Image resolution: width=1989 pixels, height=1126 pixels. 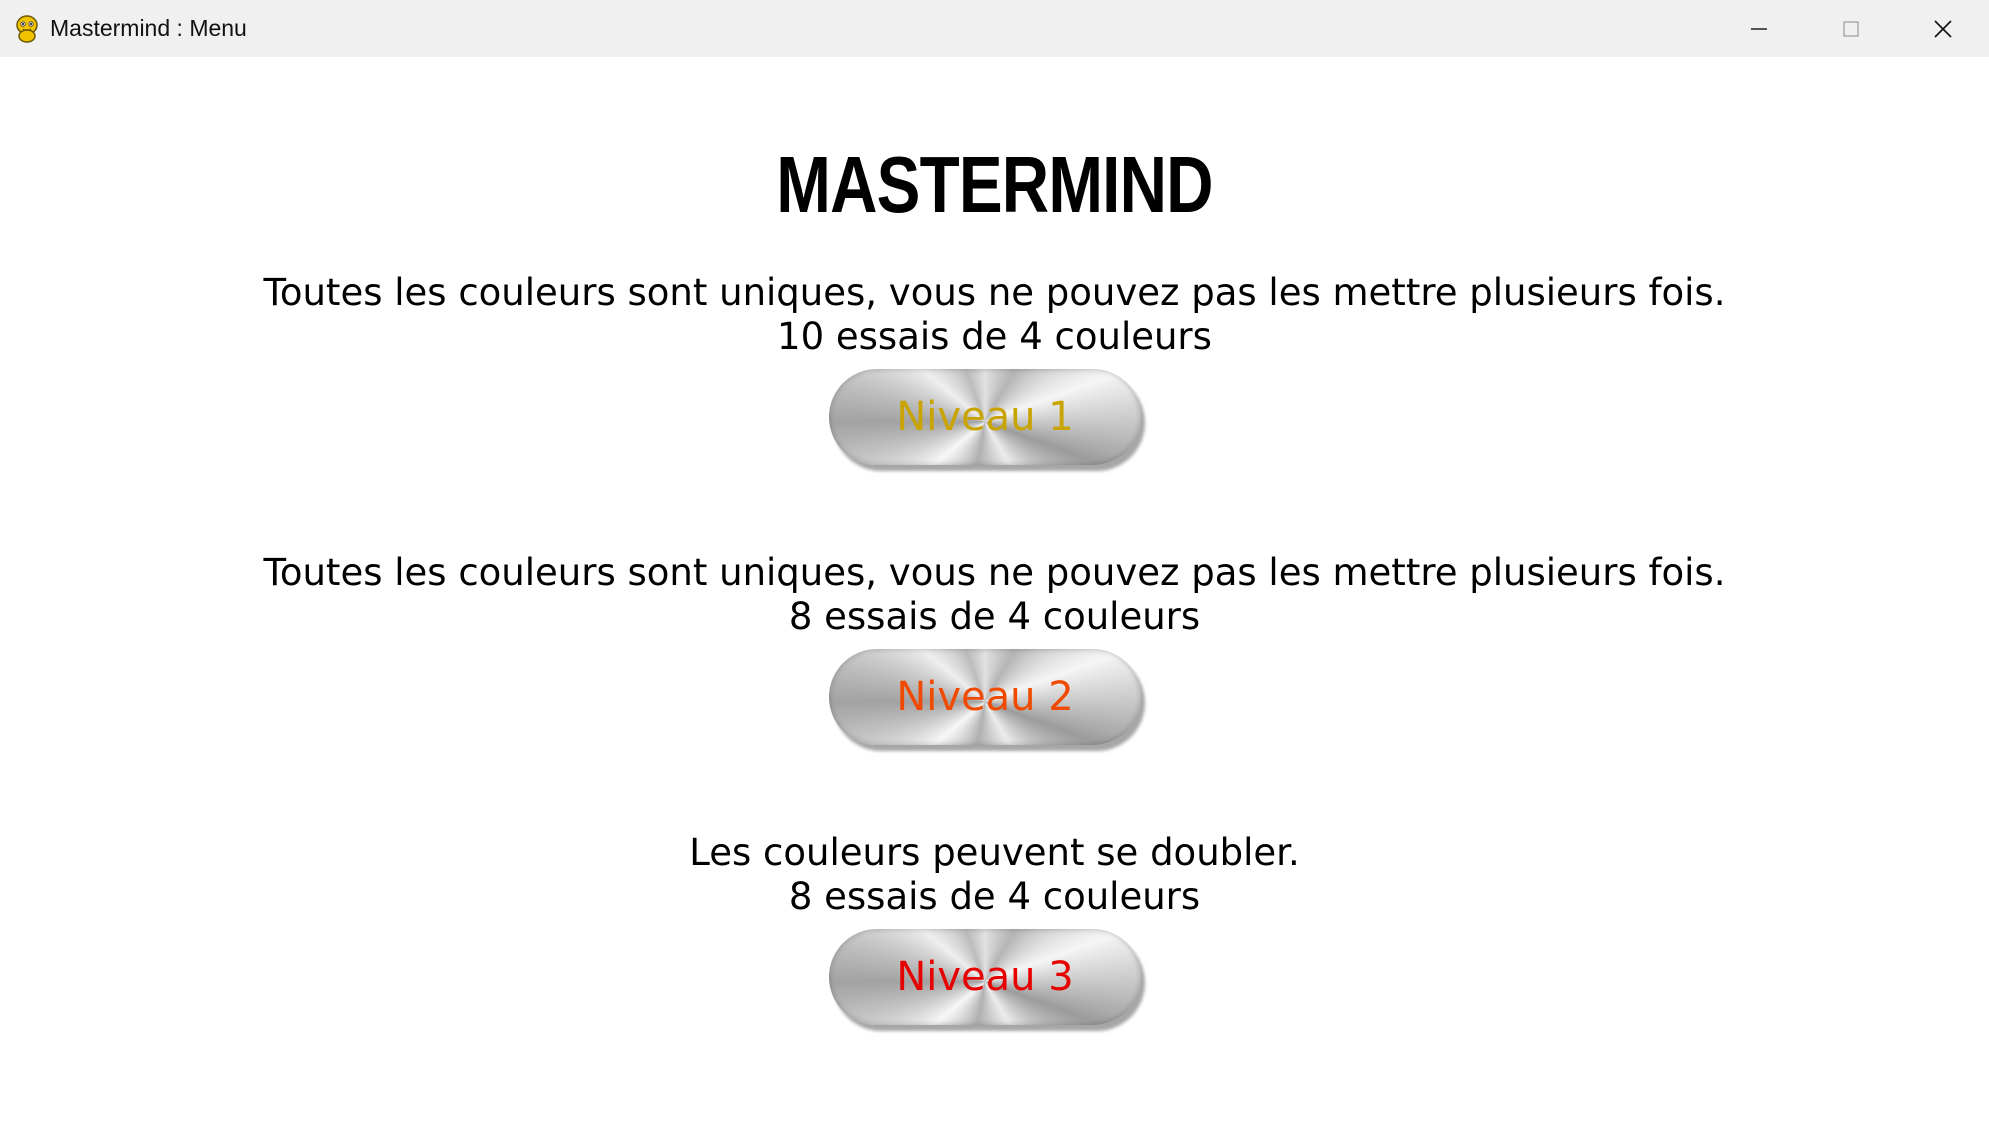 What do you see at coordinates (994, 852) in the screenshot?
I see `level-3-rule: Les couleurs peuvent se doubler.` at bounding box center [994, 852].